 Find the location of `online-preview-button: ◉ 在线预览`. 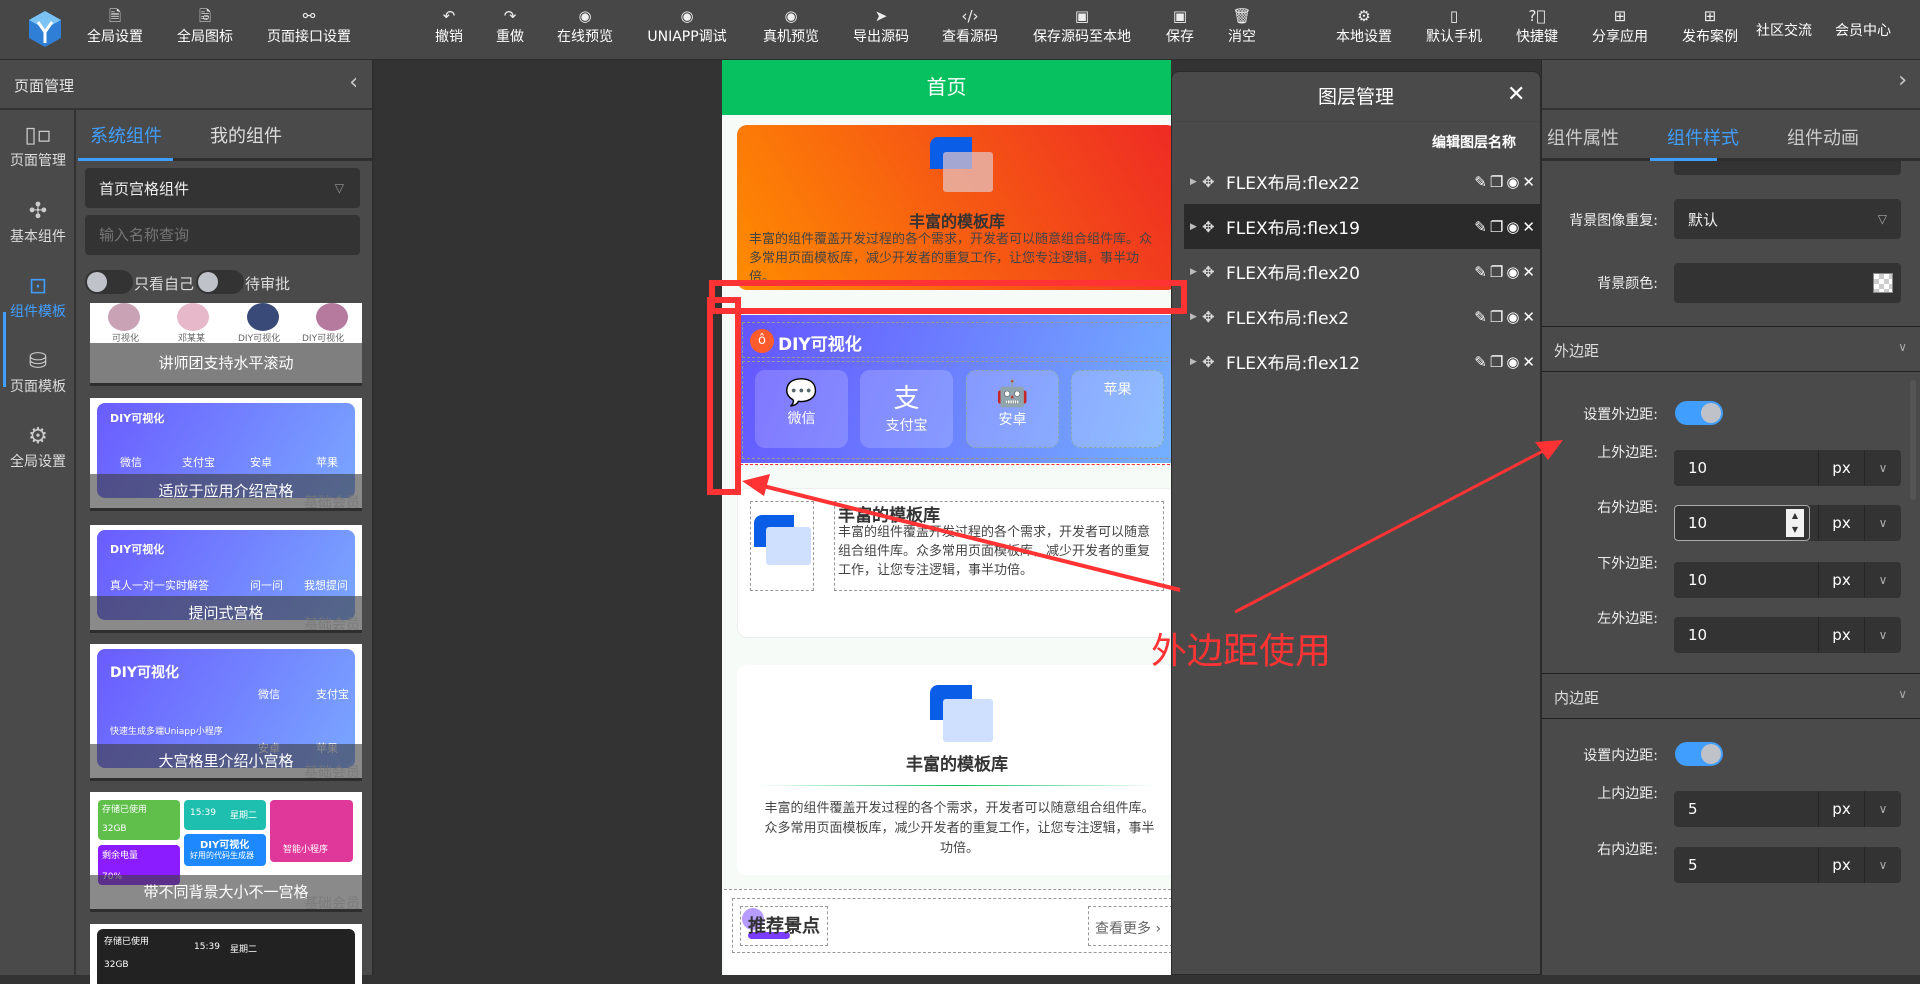

online-preview-button: ◉ 在线预览 is located at coordinates (585, 26).